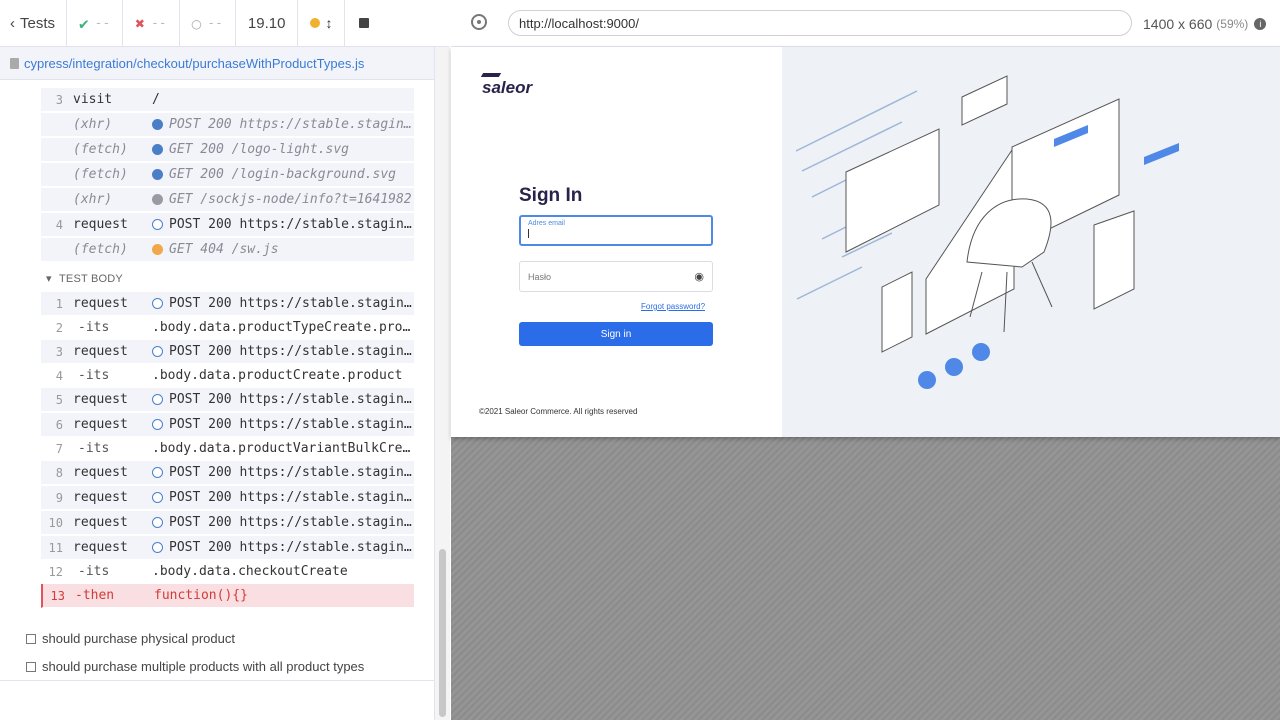 Image resolution: width=1280 pixels, height=720 pixels. Describe the element at coordinates (250, 571) in the screenshot. I see `command-message: .body.data.checkoutCreate` at that location.